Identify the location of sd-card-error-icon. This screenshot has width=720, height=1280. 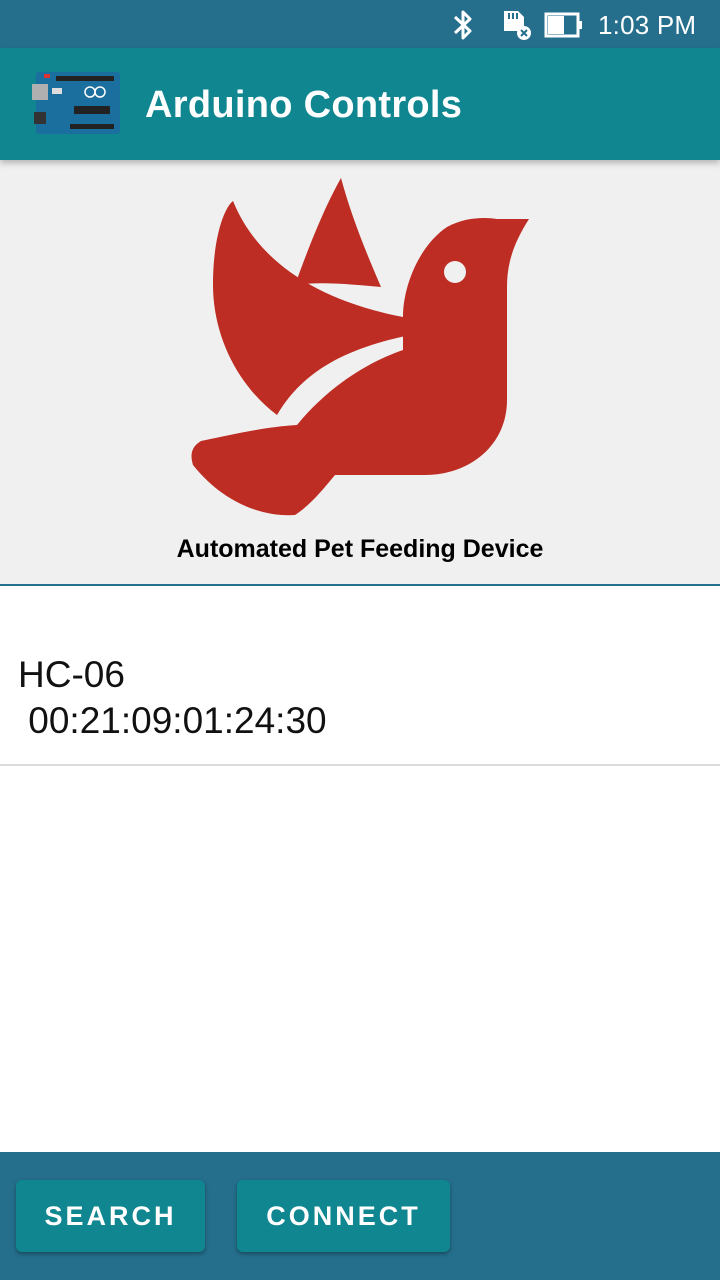
(517, 25).